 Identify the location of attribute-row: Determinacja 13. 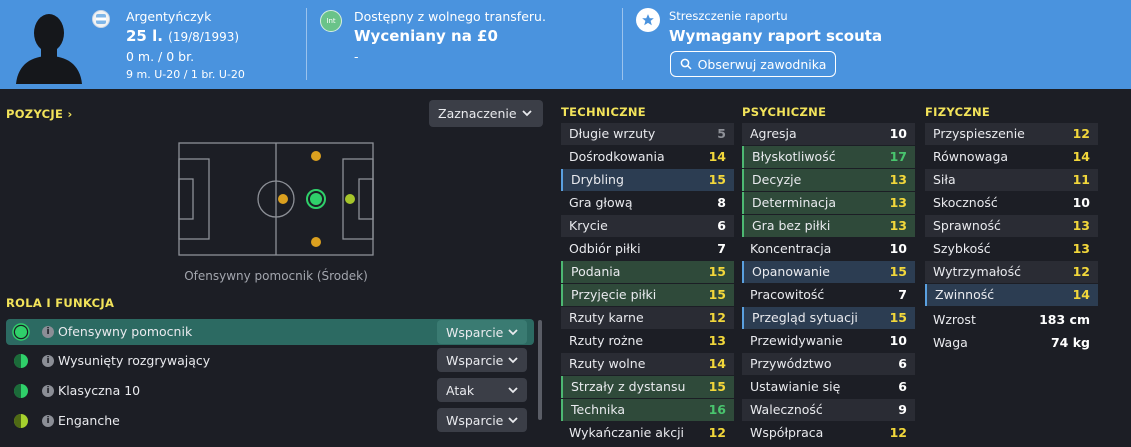
(828, 203).